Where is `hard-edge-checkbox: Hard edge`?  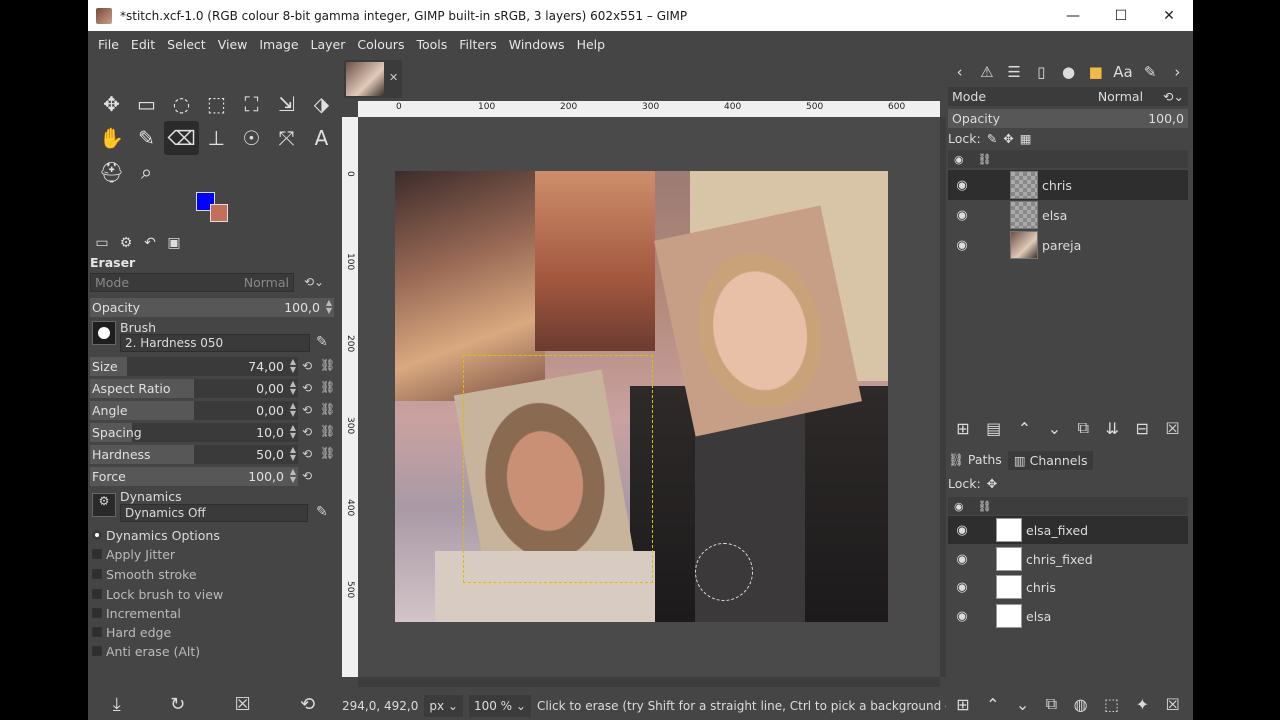
hard-edge-checkbox: Hard edge is located at coordinates (207, 632).